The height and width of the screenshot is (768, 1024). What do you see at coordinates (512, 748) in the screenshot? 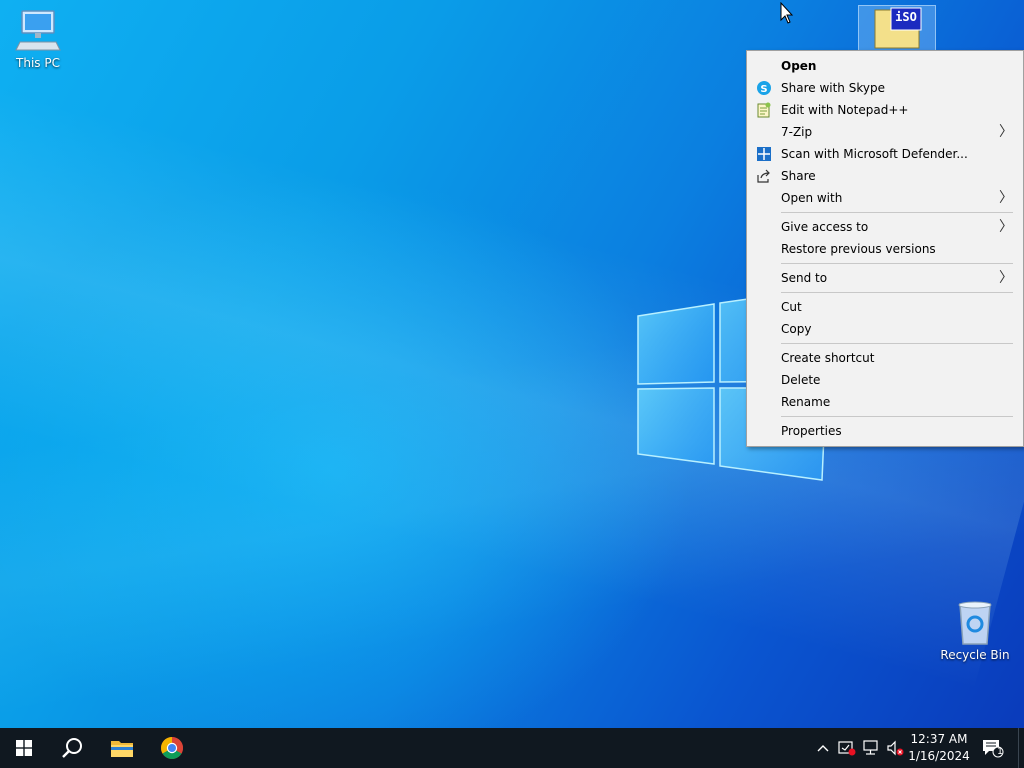
I see `taskbar: 12:37 AM 1/16/2024 1` at bounding box center [512, 748].